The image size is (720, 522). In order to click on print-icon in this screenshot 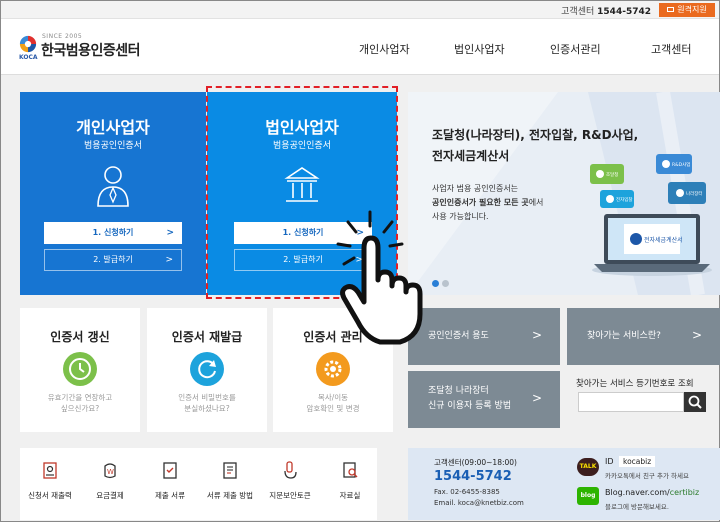, I will do `click(50, 470)`.